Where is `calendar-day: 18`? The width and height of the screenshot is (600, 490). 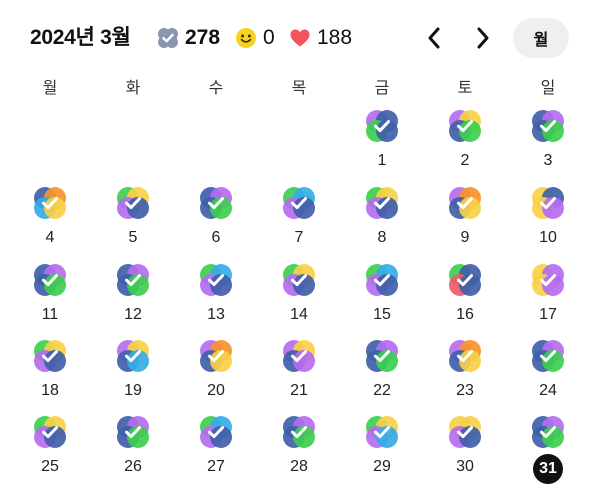
calendar-day: 18 is located at coordinates (50, 374).